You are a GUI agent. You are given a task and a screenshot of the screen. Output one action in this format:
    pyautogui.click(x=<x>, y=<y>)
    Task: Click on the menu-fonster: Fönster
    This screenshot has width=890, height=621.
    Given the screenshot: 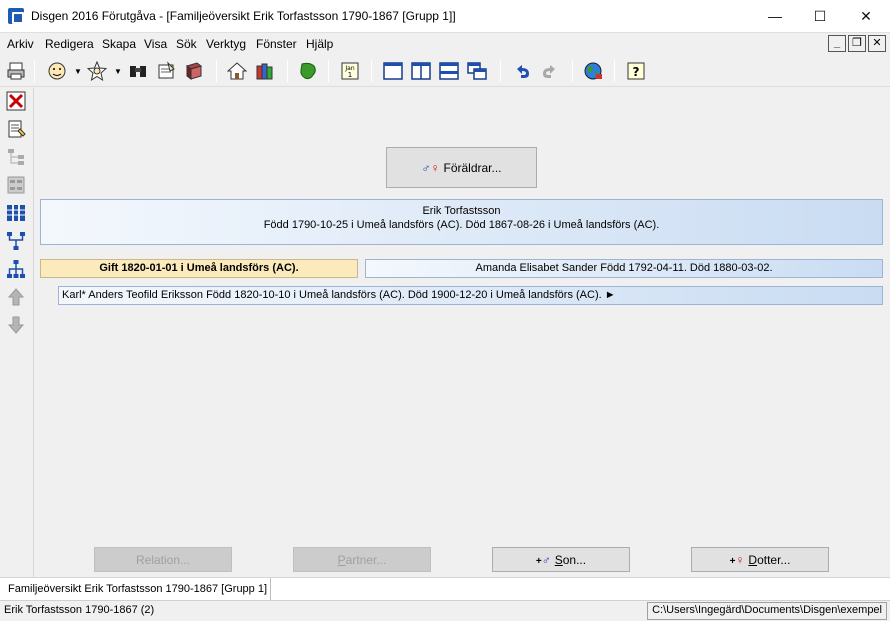 What is the action you would take?
    pyautogui.click(x=276, y=44)
    